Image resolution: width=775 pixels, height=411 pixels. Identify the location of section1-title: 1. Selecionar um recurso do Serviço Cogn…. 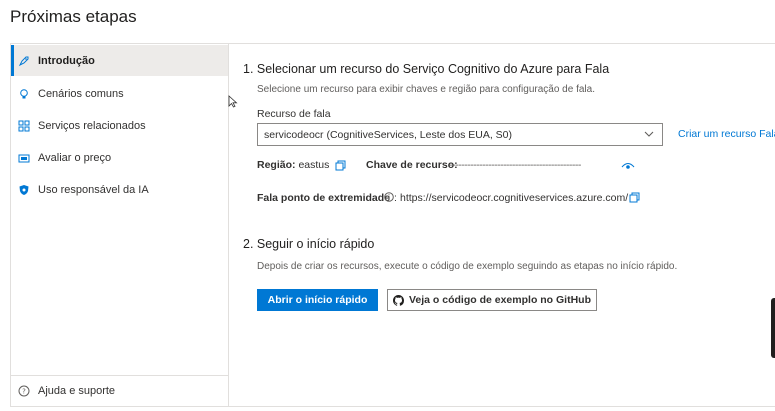
(426, 69).